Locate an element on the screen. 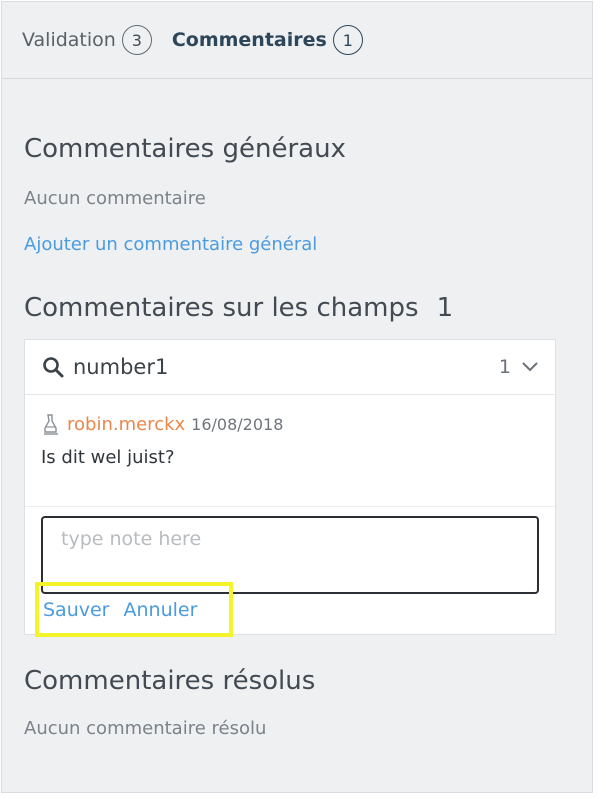 Image resolution: width=606 pixels, height=799 pixels. field-search-row: number1 1 is located at coordinates (290, 367).